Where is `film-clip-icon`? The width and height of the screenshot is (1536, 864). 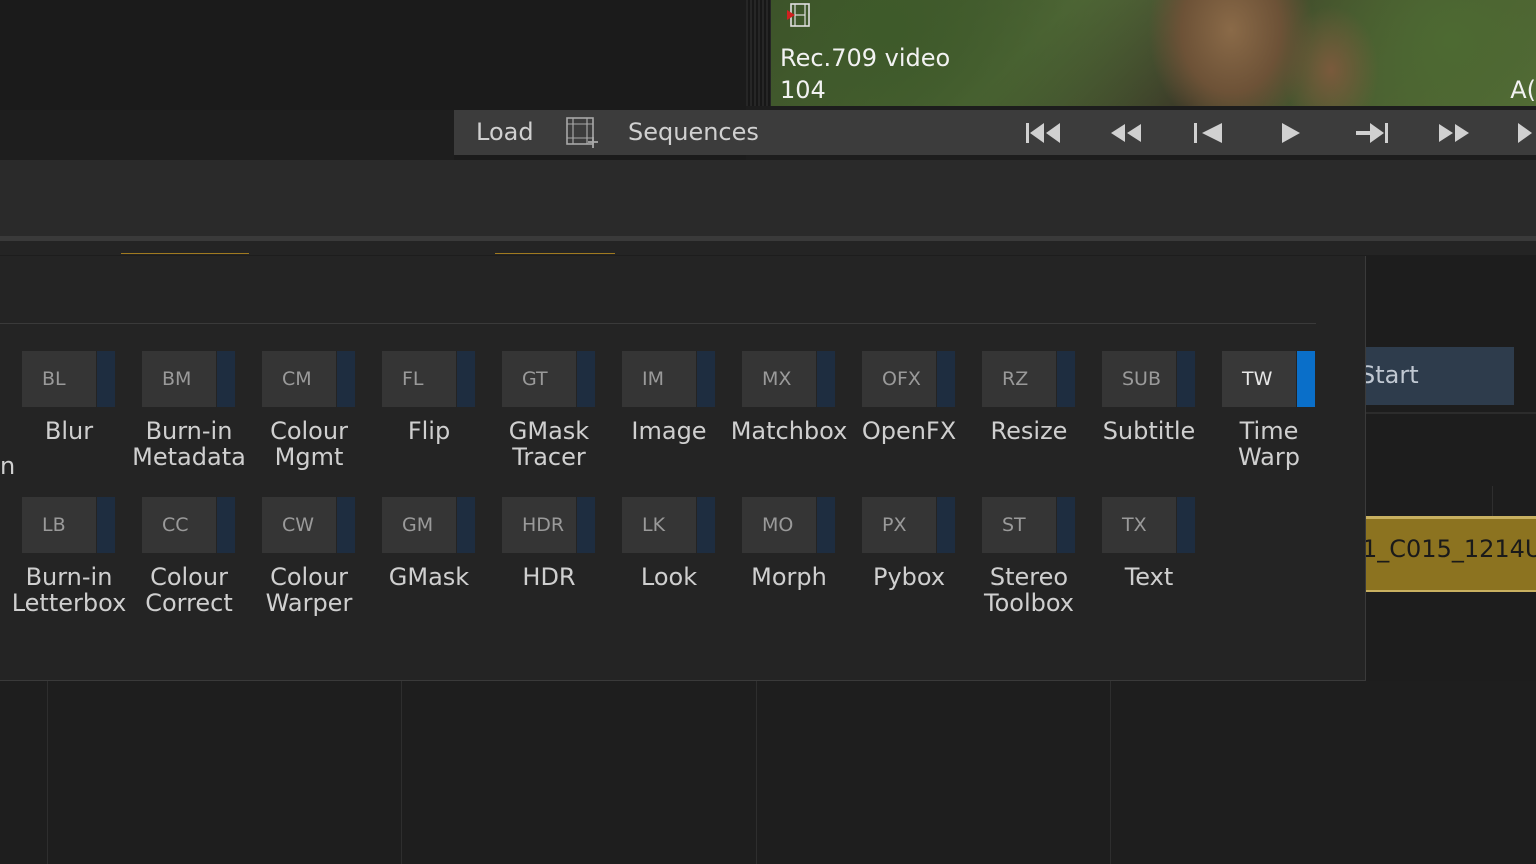 film-clip-icon is located at coordinates (798, 15).